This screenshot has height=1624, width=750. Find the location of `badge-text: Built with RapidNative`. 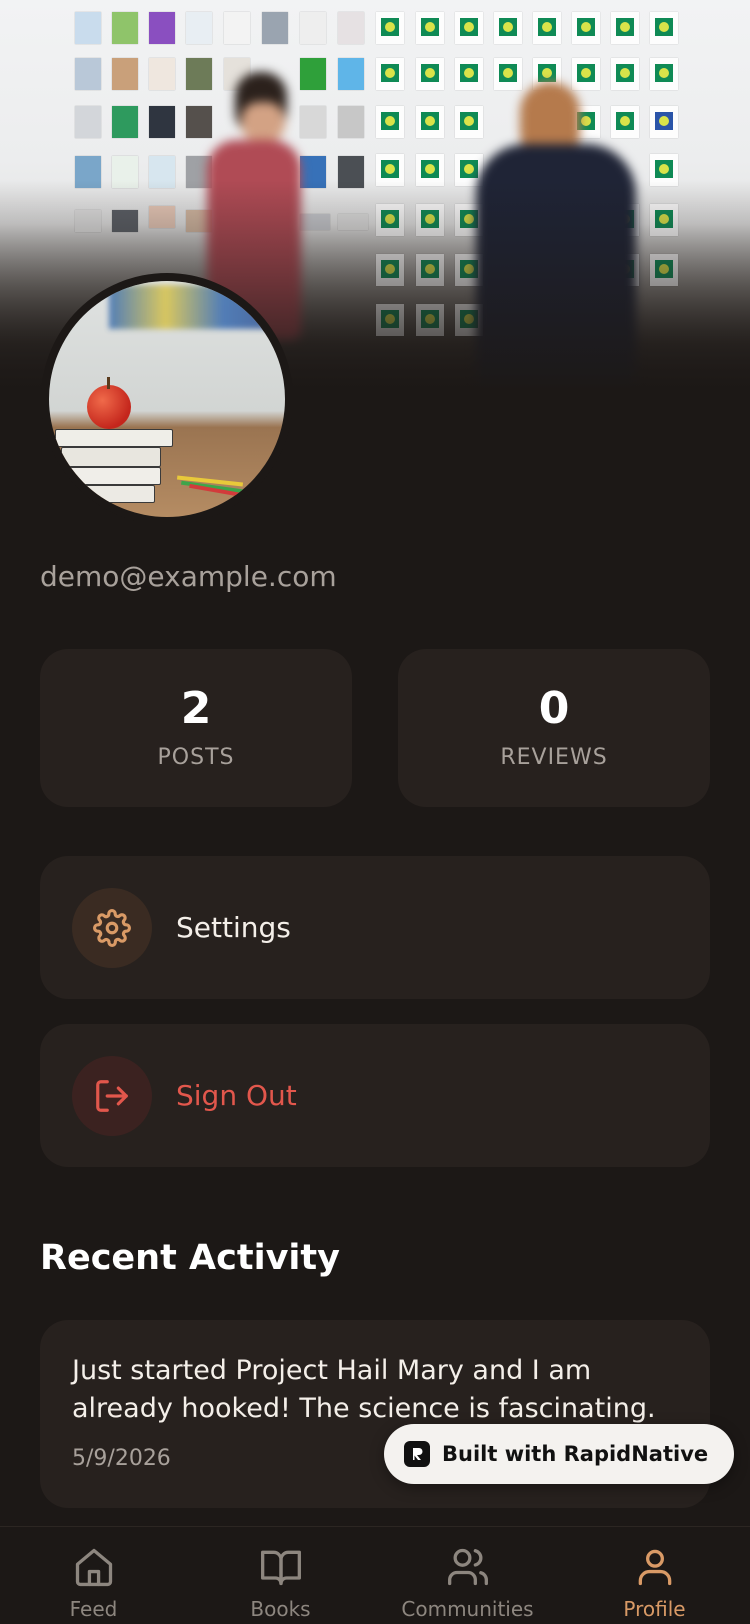

badge-text: Built with RapidNative is located at coordinates (575, 1454).